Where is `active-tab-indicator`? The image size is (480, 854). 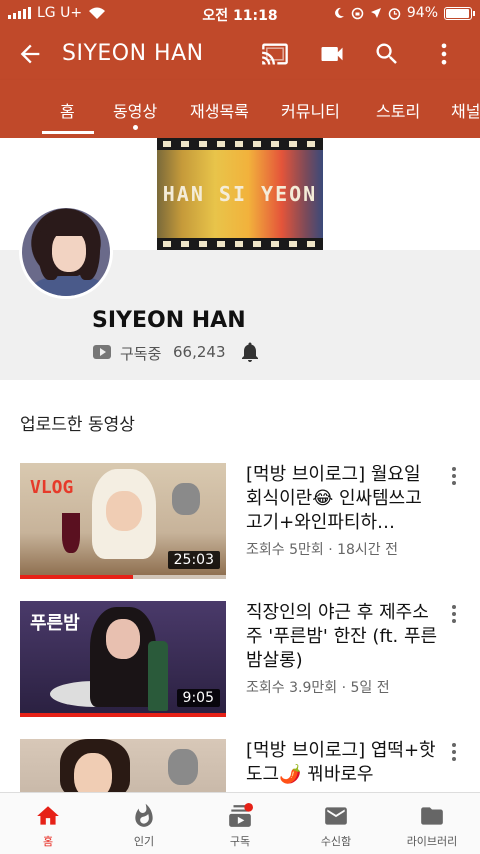 active-tab-indicator is located at coordinates (68, 132).